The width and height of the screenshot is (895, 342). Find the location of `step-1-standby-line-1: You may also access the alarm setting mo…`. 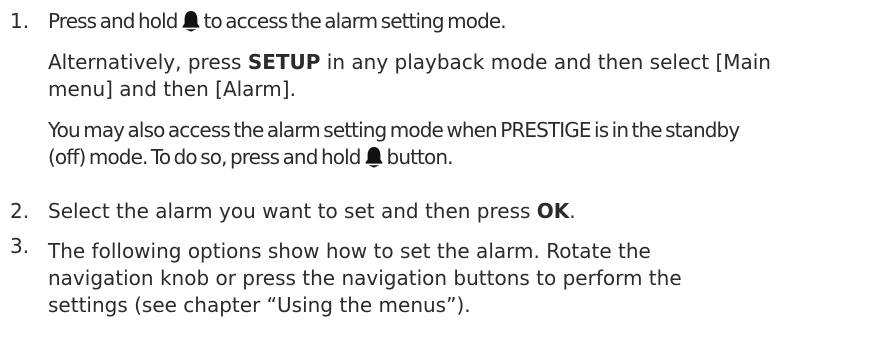

step-1-standby-line-1: You may also access the alarm setting mo… is located at coordinates (394, 130).